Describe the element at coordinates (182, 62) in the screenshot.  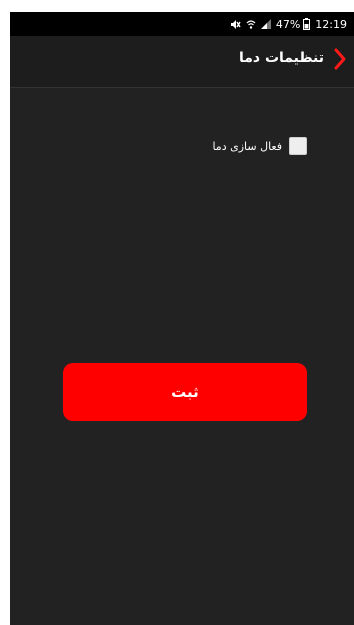
I see `app-bar: تنظیمات دما` at that location.